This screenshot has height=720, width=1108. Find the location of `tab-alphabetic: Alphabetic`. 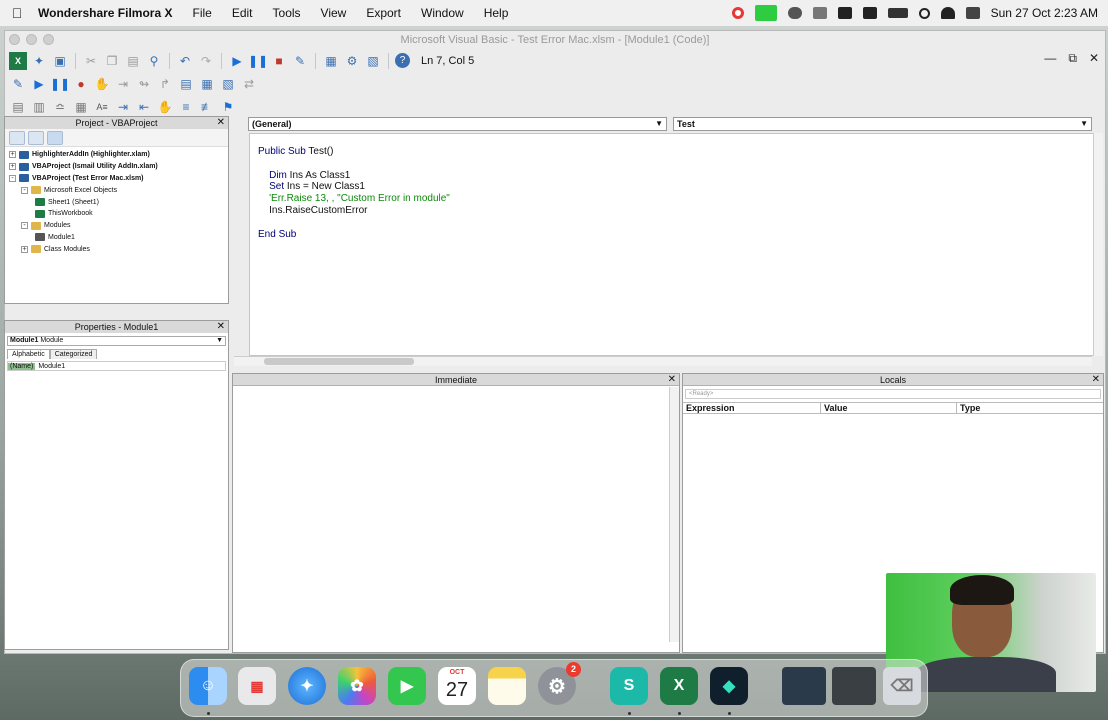

tab-alphabetic: Alphabetic is located at coordinates (28, 354).